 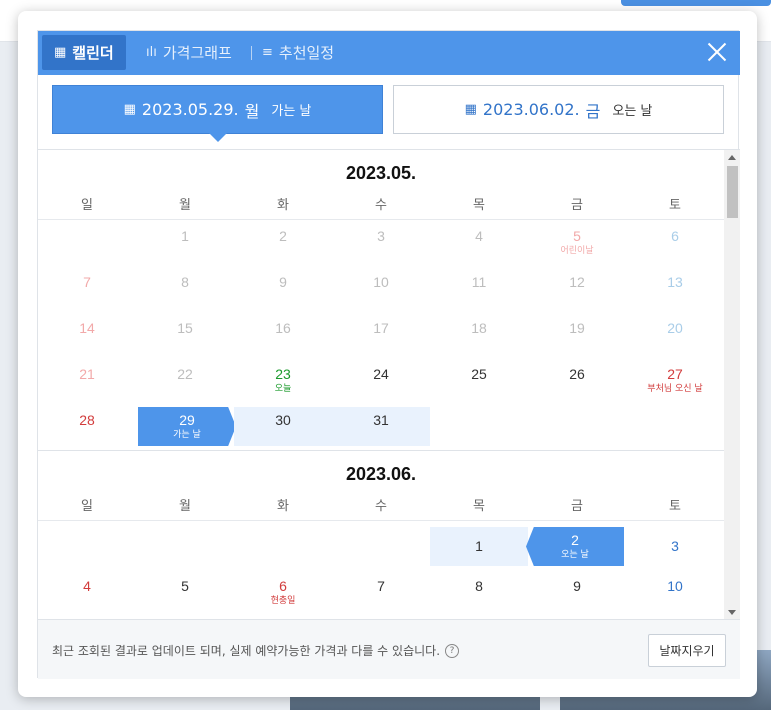 I want to click on calendar-day: 6 현충일, so click(x=283, y=592).